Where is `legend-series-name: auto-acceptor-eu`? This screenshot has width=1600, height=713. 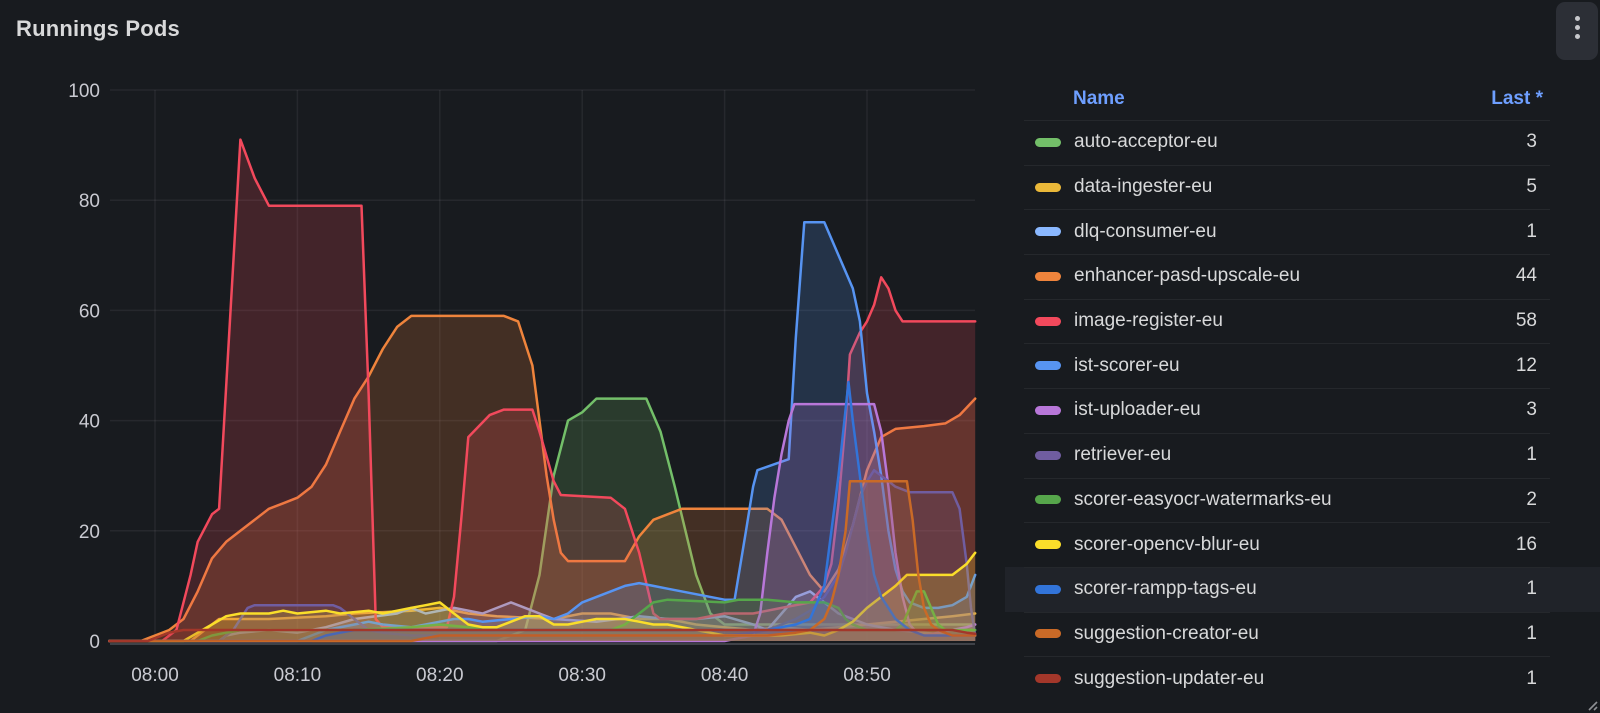
legend-series-name: auto-acceptor-eu is located at coordinates (1146, 142).